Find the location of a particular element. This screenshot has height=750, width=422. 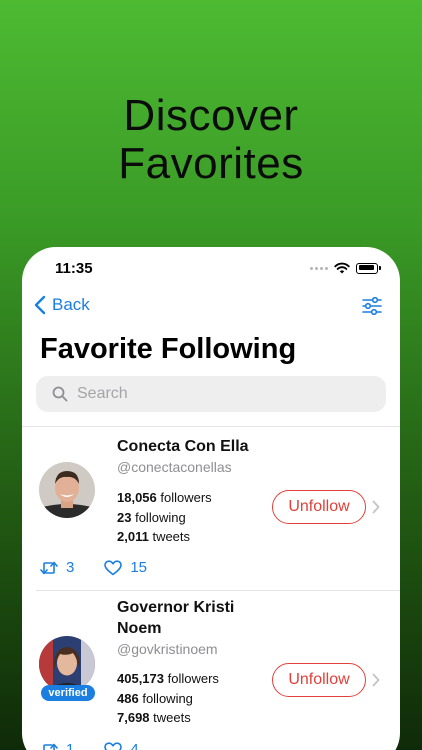

back-button: Back is located at coordinates (62, 305).